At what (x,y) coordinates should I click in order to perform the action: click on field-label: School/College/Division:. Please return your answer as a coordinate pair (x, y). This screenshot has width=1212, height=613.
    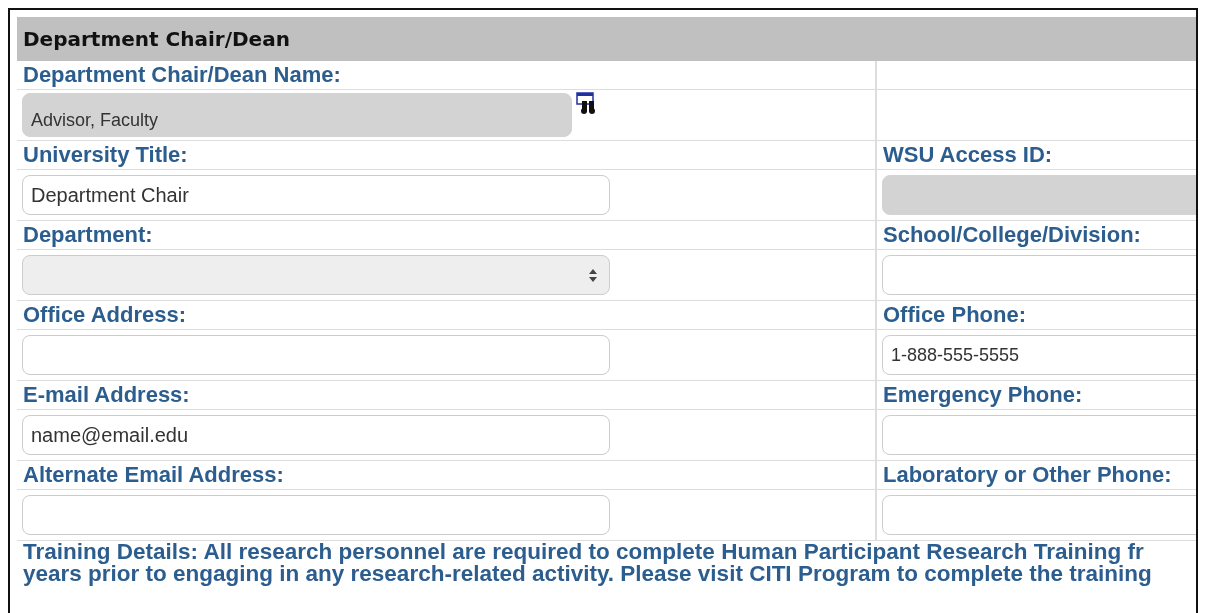
    Looking at the image, I should click on (1012, 235).